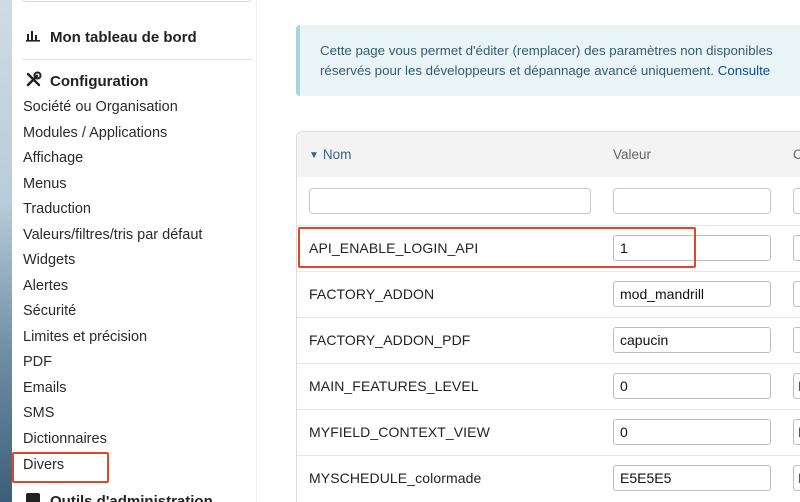 The height and width of the screenshot is (502, 800). What do you see at coordinates (796, 154) in the screenshot?
I see `column-header-third: C` at bounding box center [796, 154].